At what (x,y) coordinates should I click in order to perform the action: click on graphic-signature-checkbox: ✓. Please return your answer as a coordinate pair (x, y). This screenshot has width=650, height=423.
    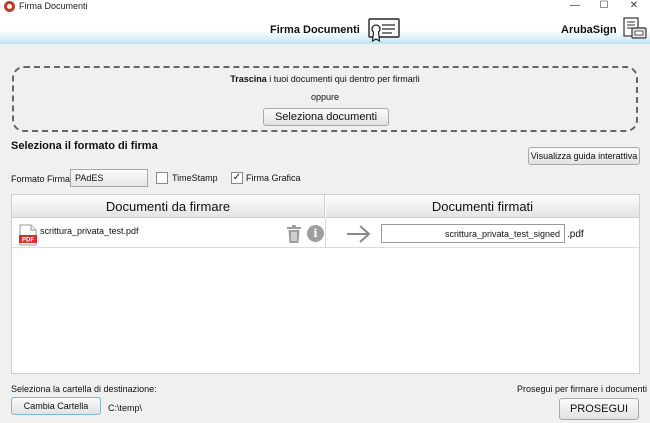
    Looking at the image, I should click on (237, 178).